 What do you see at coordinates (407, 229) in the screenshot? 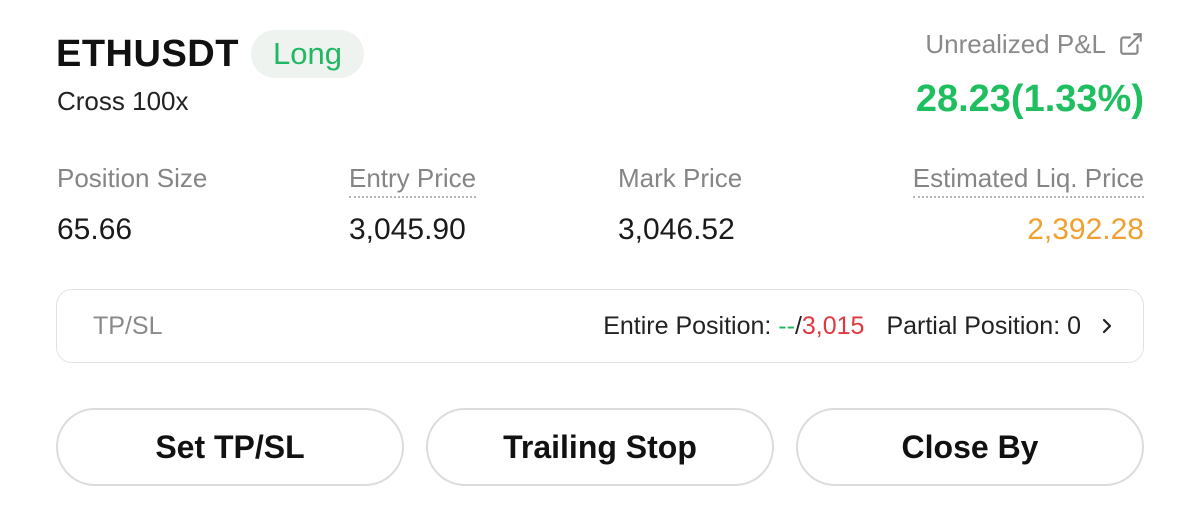
I see `entry-price-value: 3,045.90` at bounding box center [407, 229].